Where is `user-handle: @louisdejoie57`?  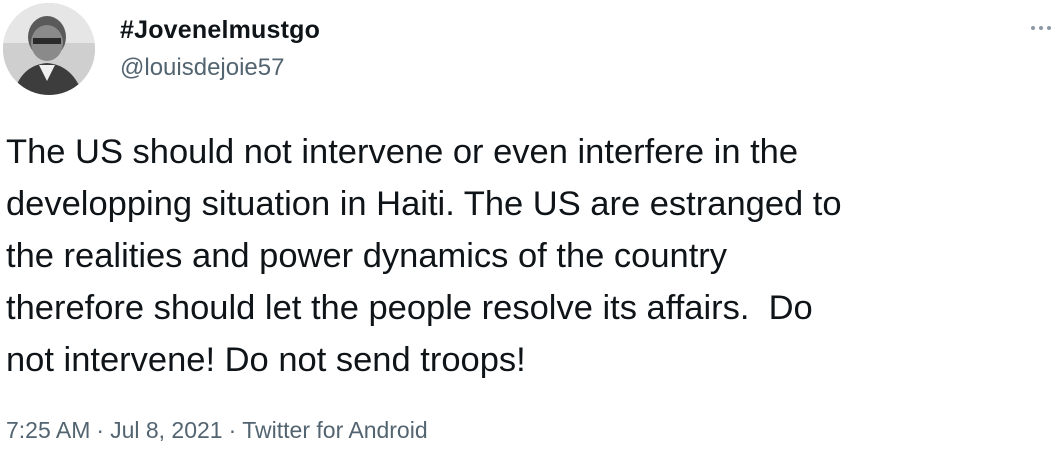 user-handle: @louisdejoie57 is located at coordinates (220, 68).